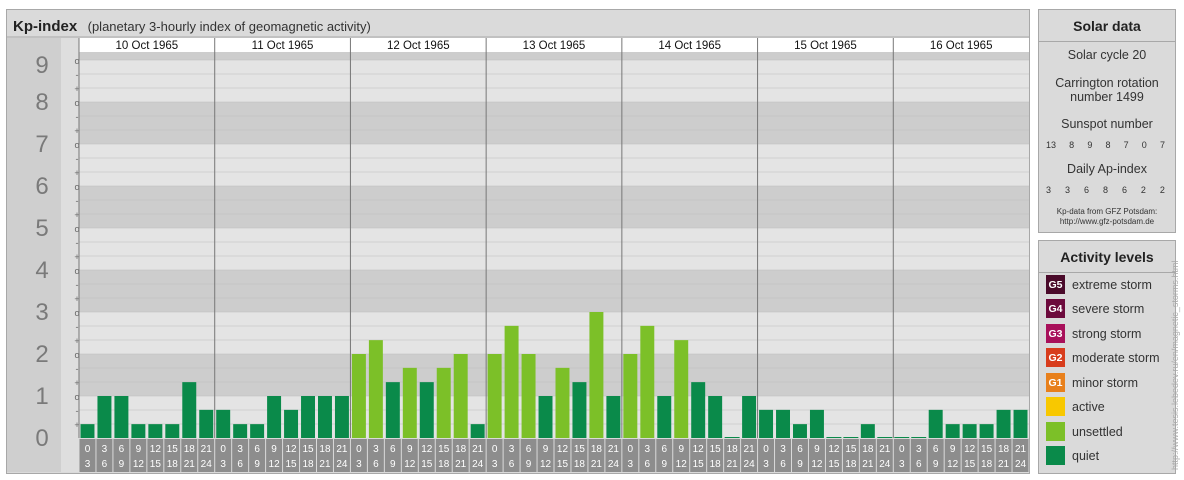 Image resolution: width=1184 pixels, height=480 pixels. Describe the element at coordinates (1072, 455) in the screenshot. I see `level-quiet: quiet` at that location.